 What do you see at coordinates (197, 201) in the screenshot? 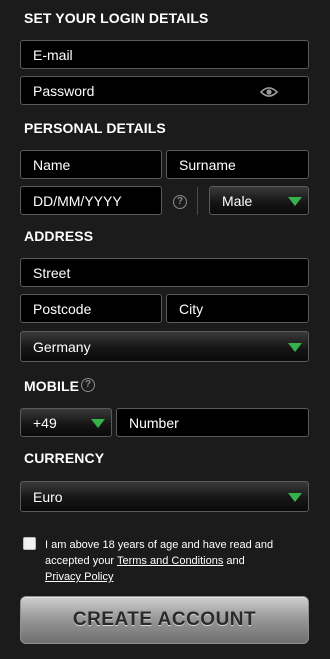
I see `divider` at bounding box center [197, 201].